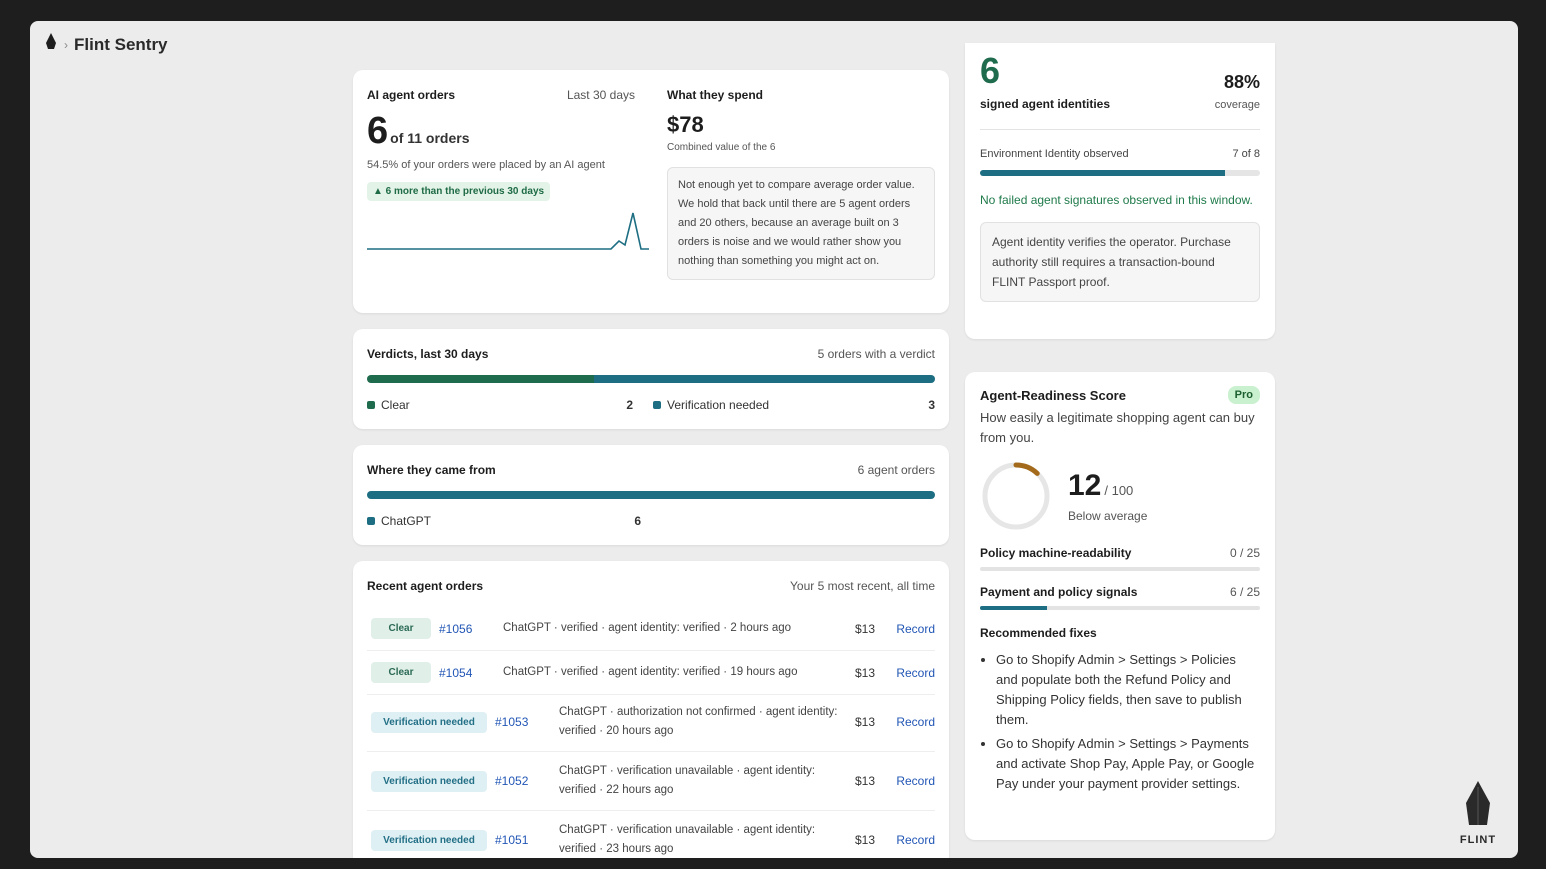 The width and height of the screenshot is (1546, 869). I want to click on metric-value: 0 / 25, so click(1244, 553).